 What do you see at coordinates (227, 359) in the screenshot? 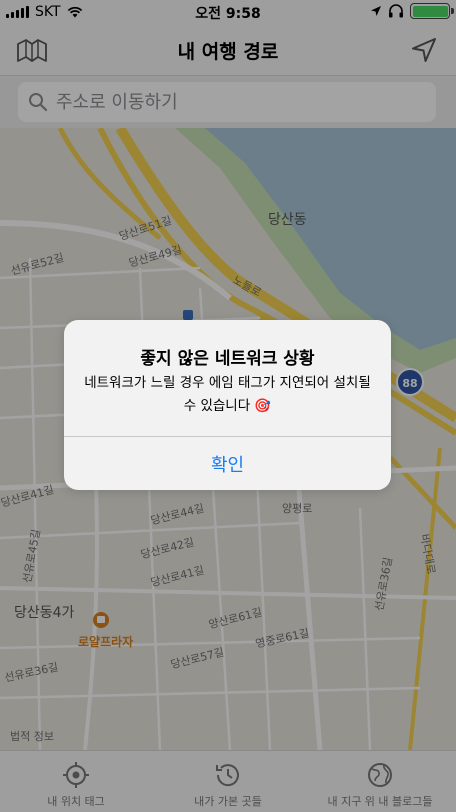
I see `alert-title: 좋지 않은 네트워크 상황` at bounding box center [227, 359].